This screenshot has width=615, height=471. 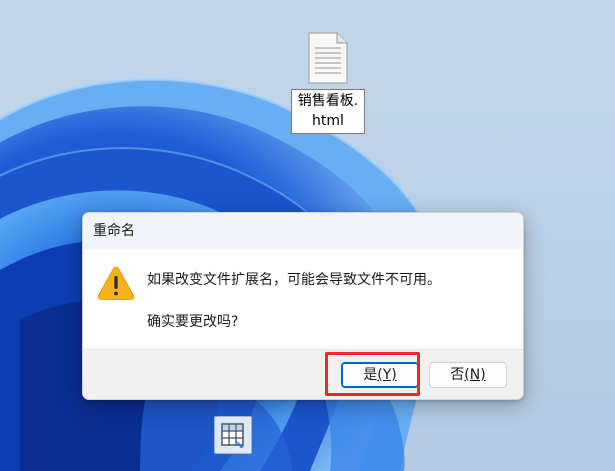 What do you see at coordinates (475, 375) in the screenshot?
I see `no-button-accelerator: (N)` at bounding box center [475, 375].